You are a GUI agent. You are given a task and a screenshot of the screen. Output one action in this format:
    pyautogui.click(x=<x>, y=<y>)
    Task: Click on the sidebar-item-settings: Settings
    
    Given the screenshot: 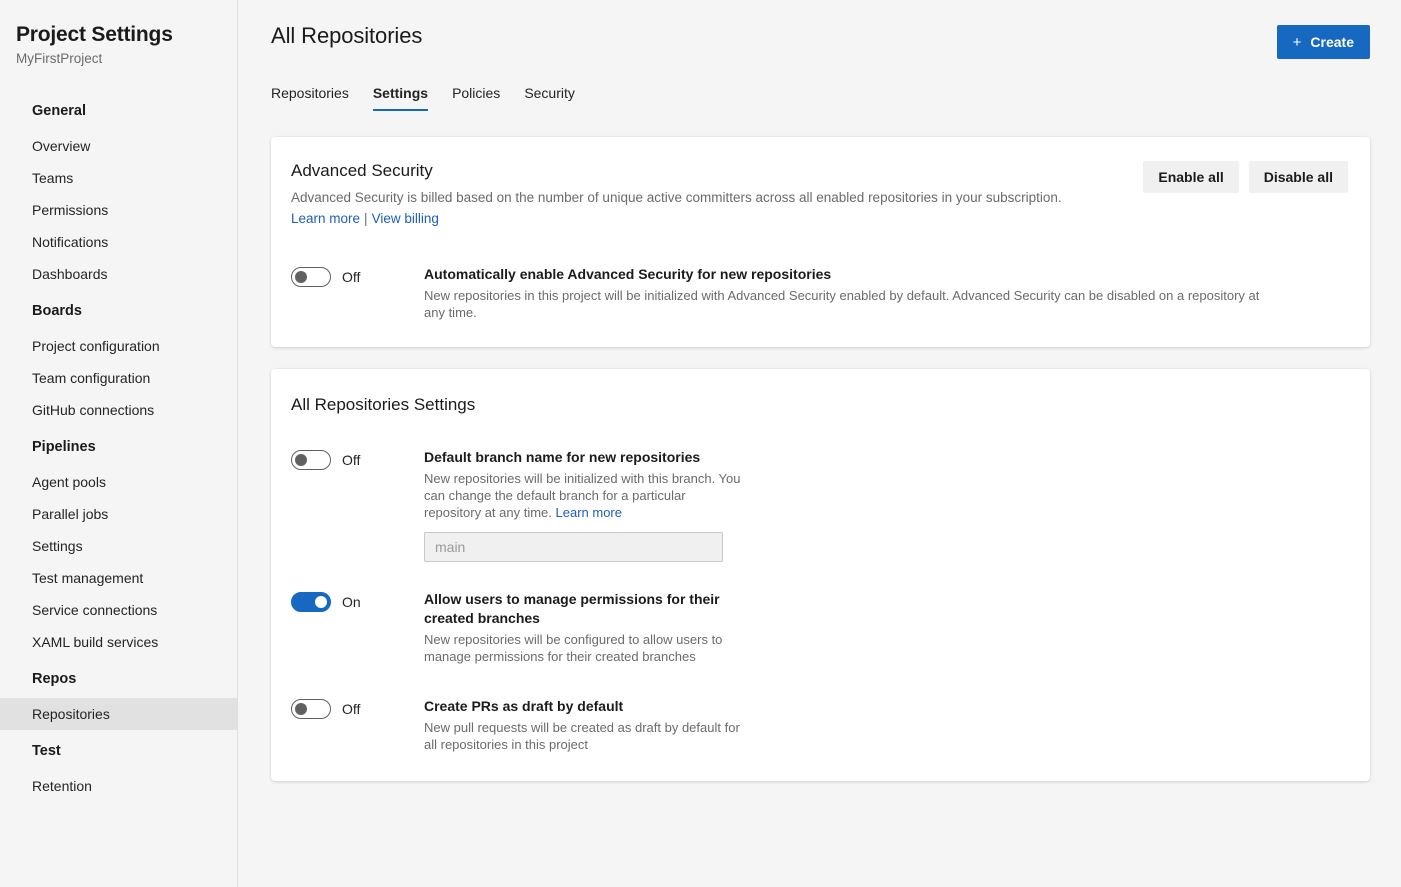 What is the action you would take?
    pyautogui.click(x=118, y=546)
    